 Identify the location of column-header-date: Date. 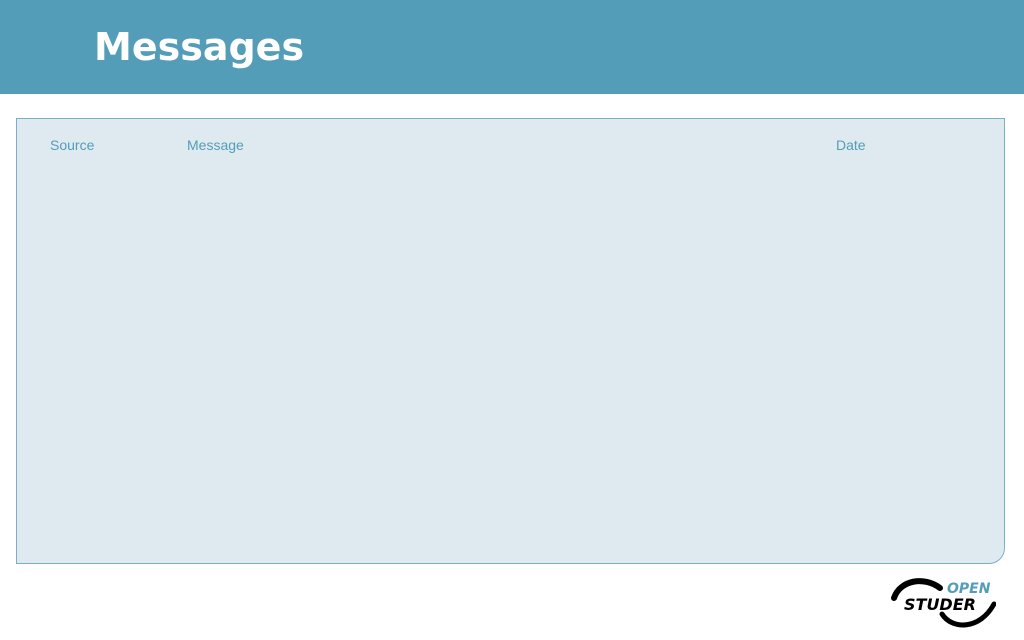
(851, 145).